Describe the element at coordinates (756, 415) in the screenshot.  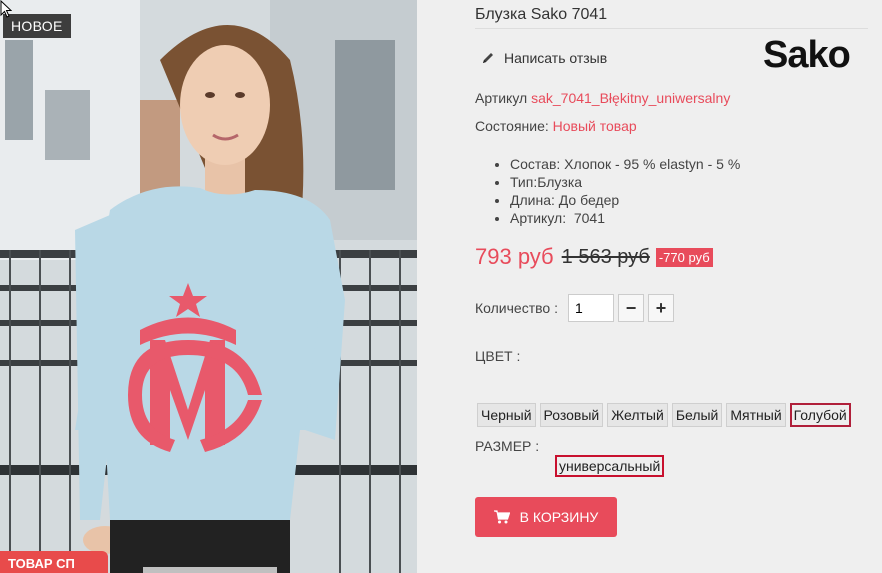
I see `color-option-mint: Мятный` at that location.